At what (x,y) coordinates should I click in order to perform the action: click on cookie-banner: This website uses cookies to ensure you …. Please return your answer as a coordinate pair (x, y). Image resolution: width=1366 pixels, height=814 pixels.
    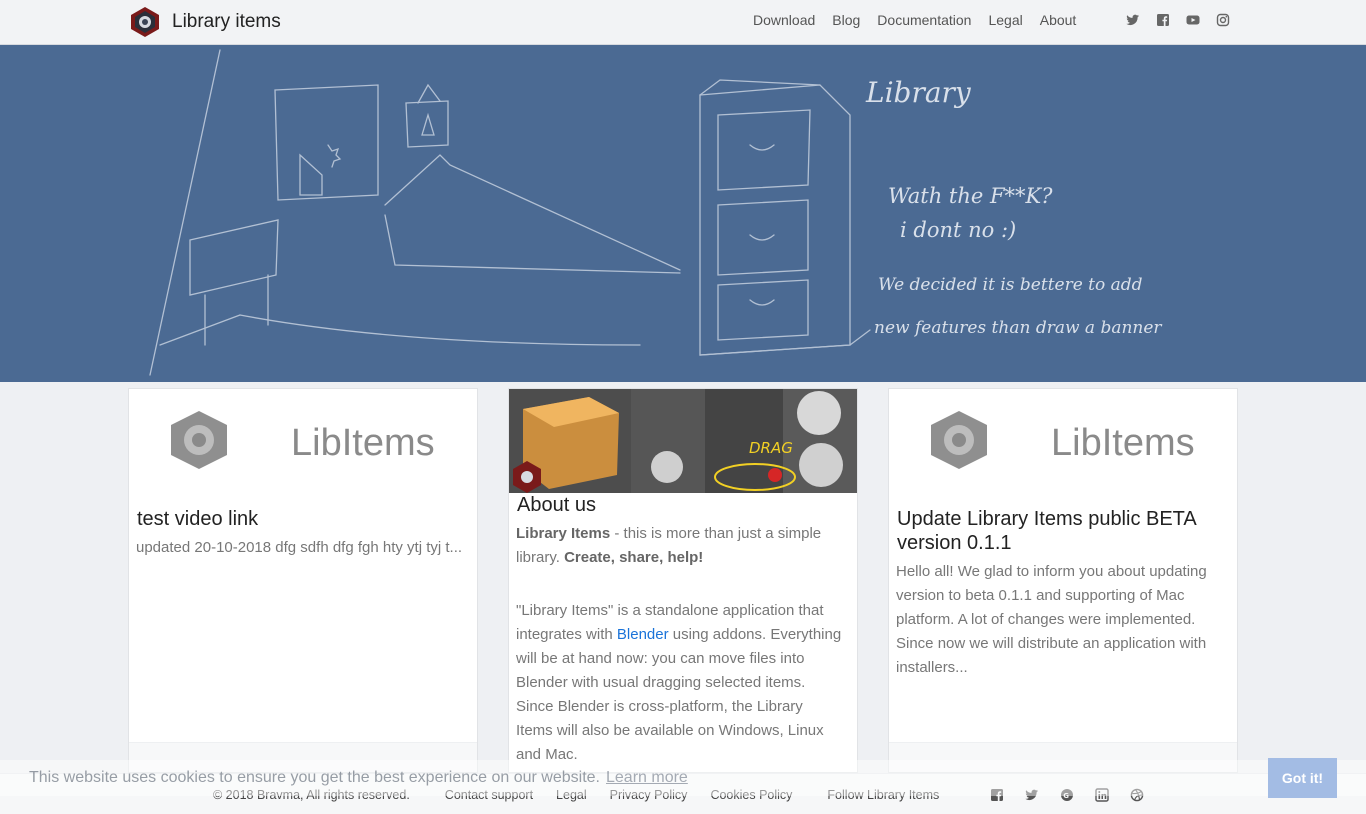
    Looking at the image, I should click on (683, 778).